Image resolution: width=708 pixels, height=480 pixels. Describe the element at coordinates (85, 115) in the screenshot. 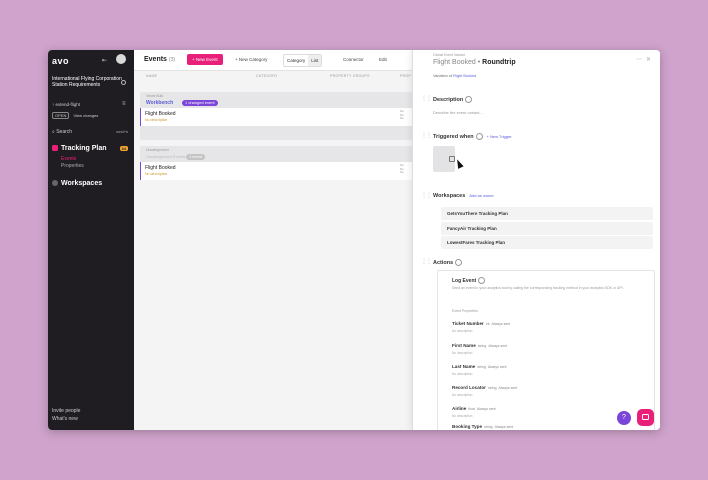

I see `view-changes-link: View changes` at that location.